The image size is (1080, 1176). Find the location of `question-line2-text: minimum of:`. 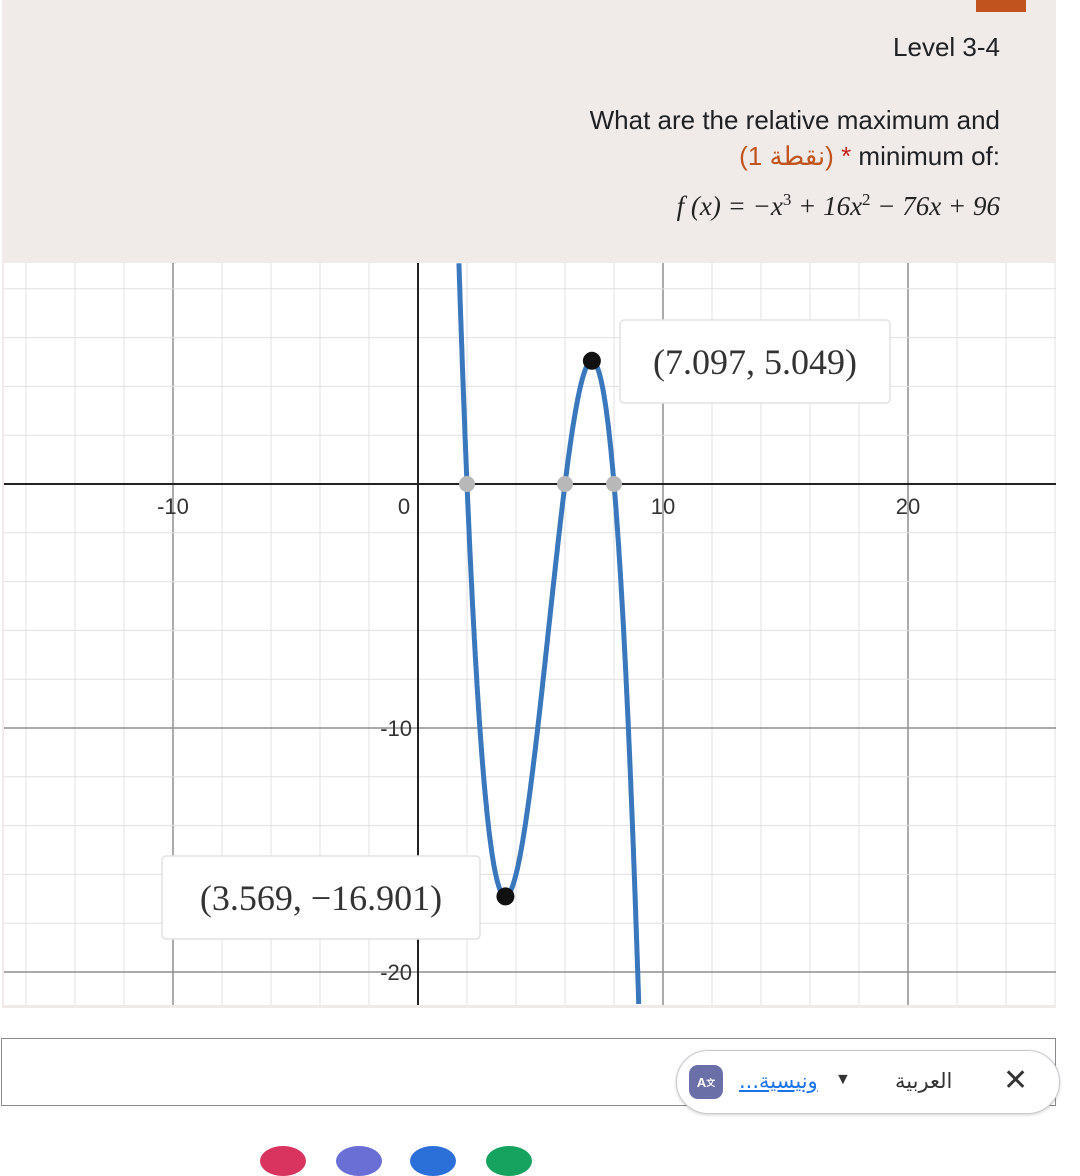

question-line2-text: minimum of: is located at coordinates (929, 156).